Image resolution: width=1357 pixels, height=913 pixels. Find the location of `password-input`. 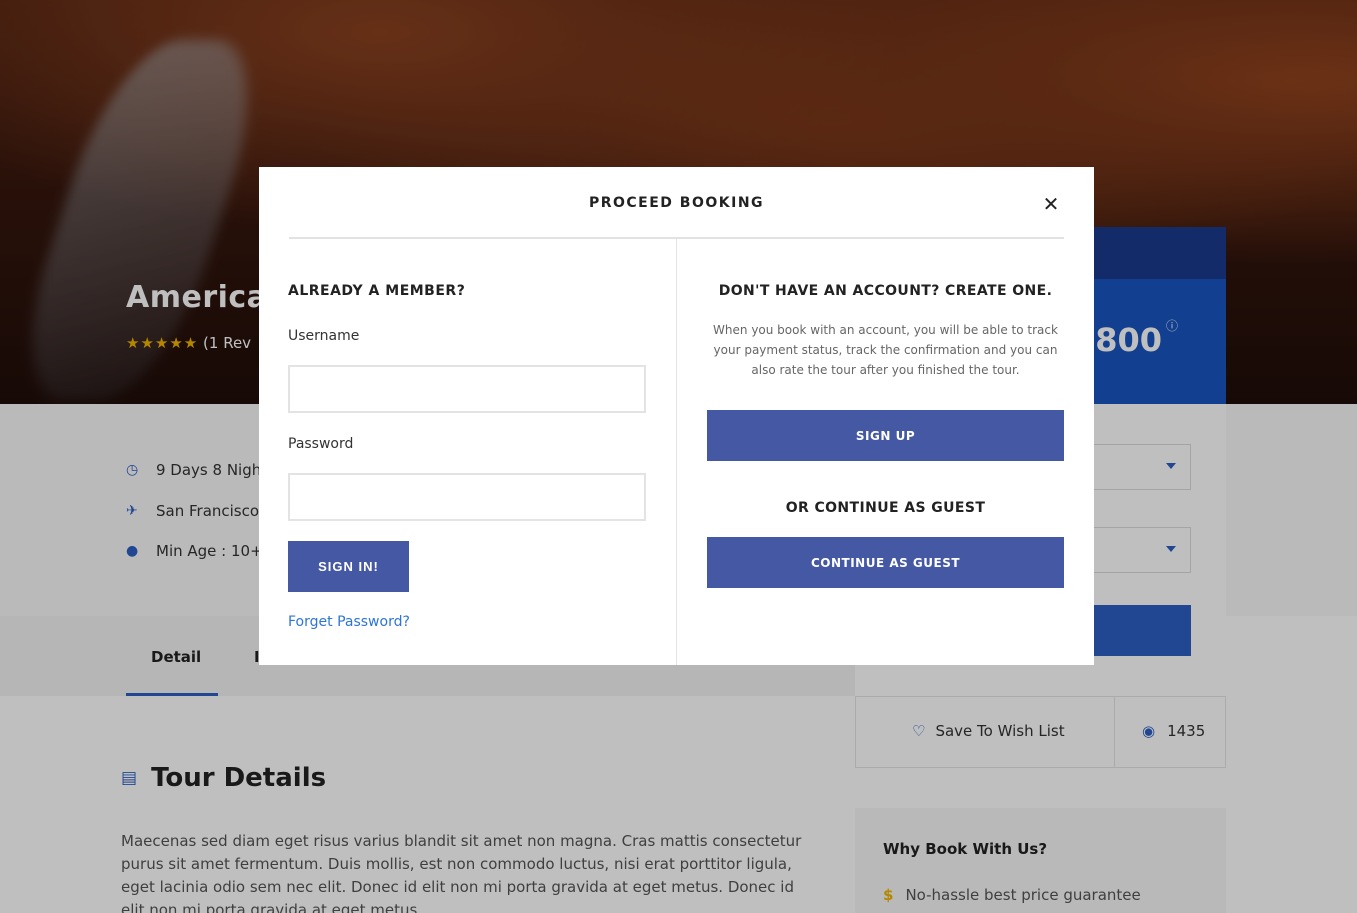

password-input is located at coordinates (467, 497).